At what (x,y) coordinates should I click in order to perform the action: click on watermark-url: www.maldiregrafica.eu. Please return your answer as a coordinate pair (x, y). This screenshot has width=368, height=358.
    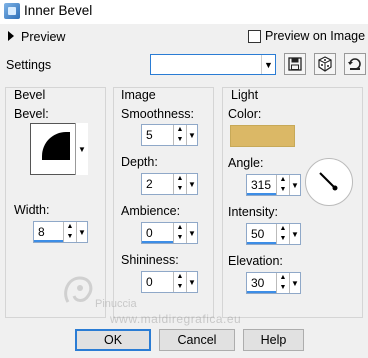
    Looking at the image, I should click on (176, 319).